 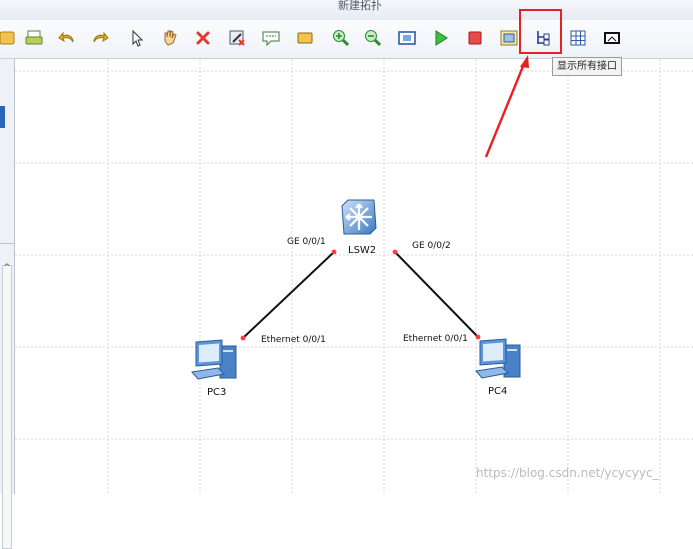 I want to click on print-icon, so click(x=34, y=38).